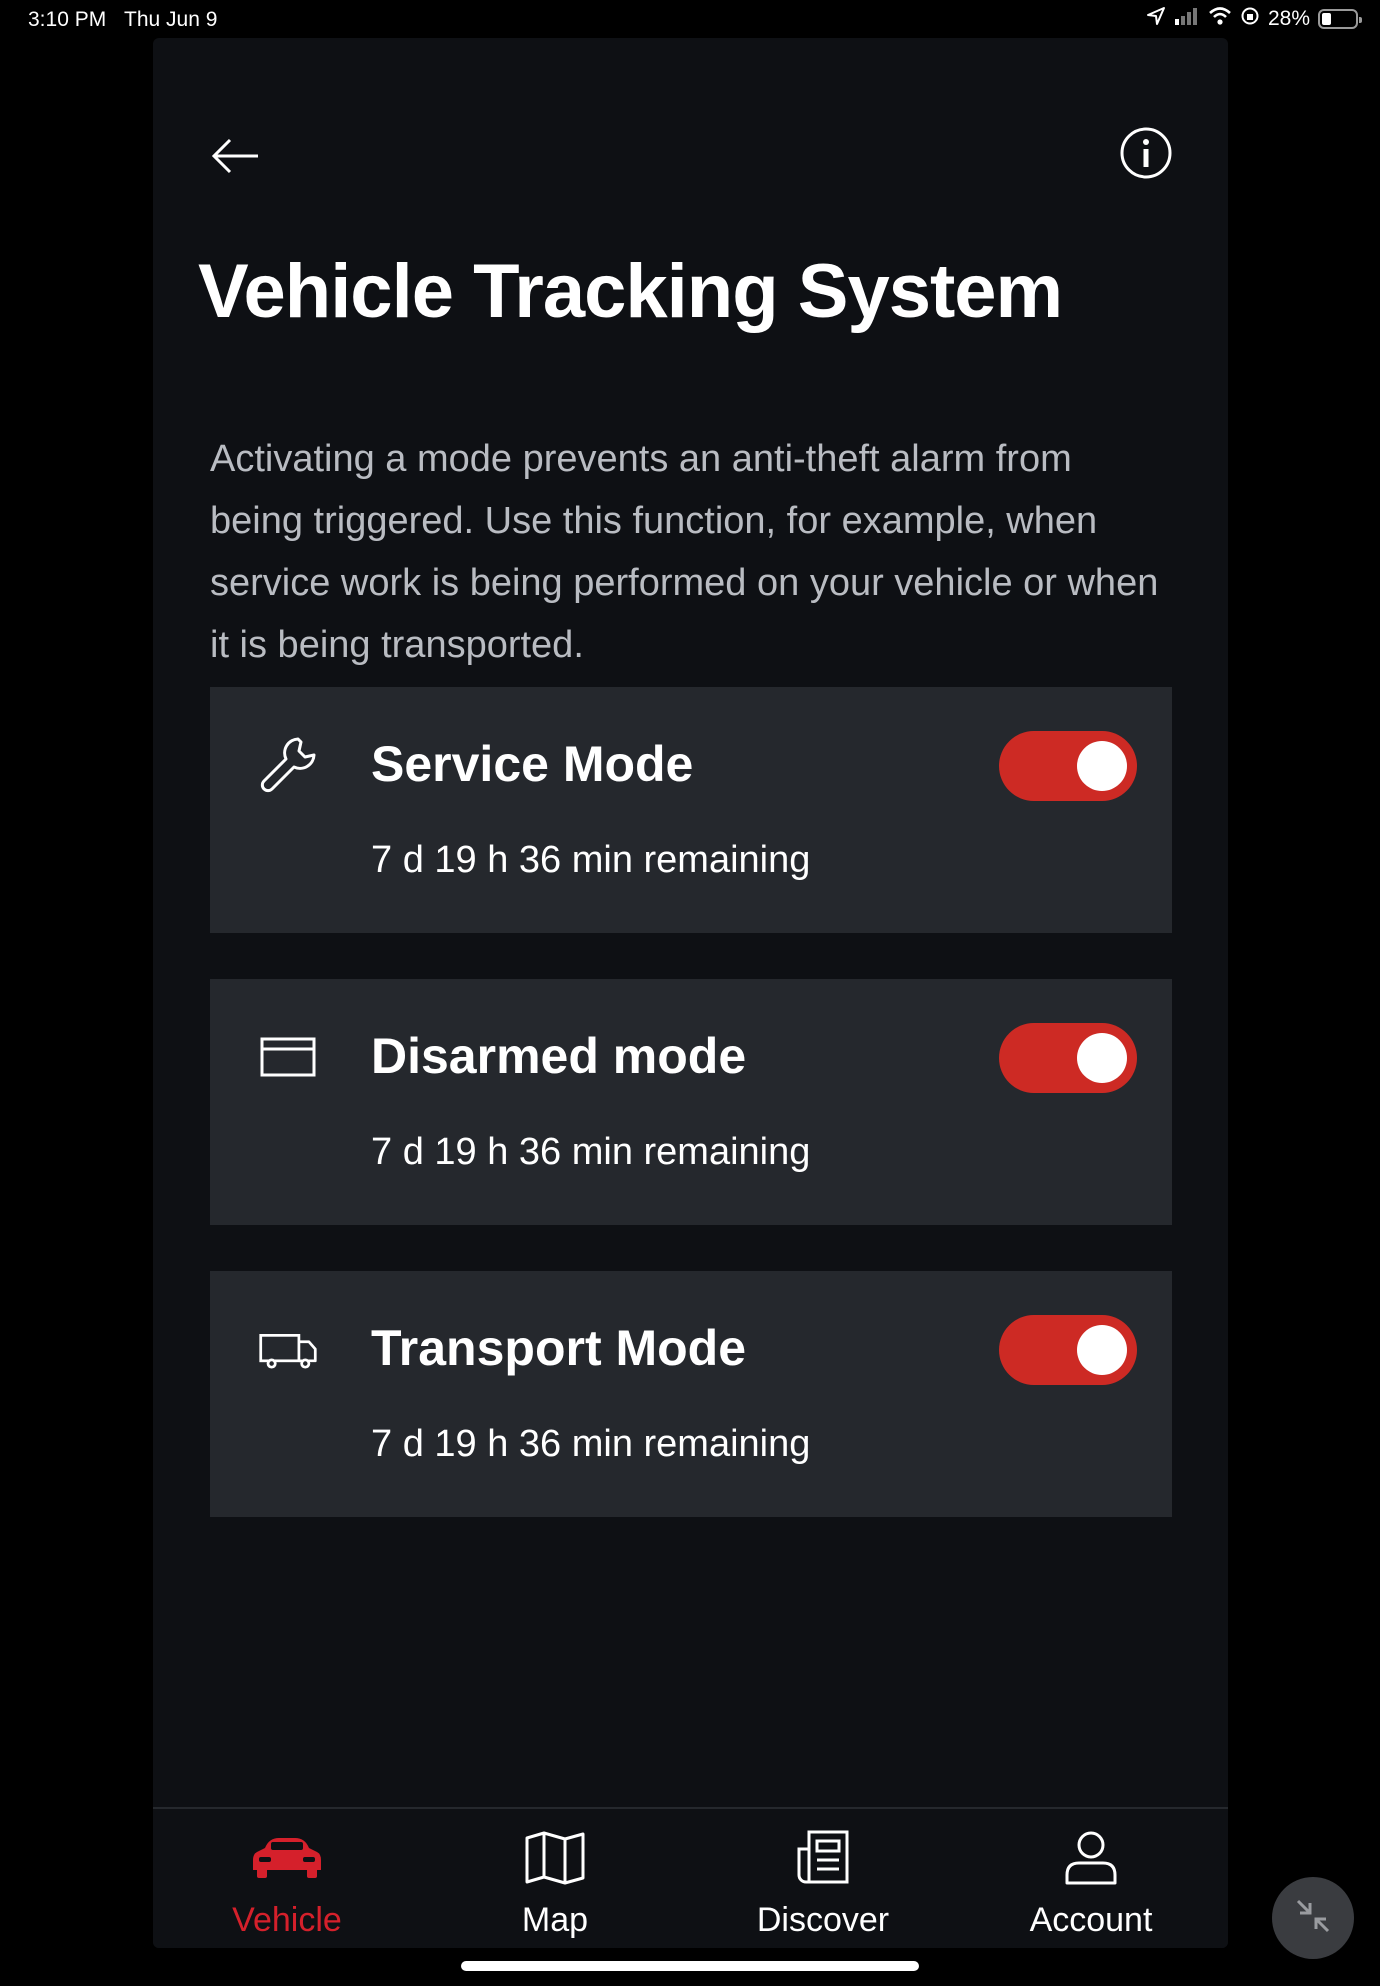 The image size is (1380, 1986). Describe the element at coordinates (559, 1056) in the screenshot. I see `disarmed-mode-title: Disarmed mode` at that location.